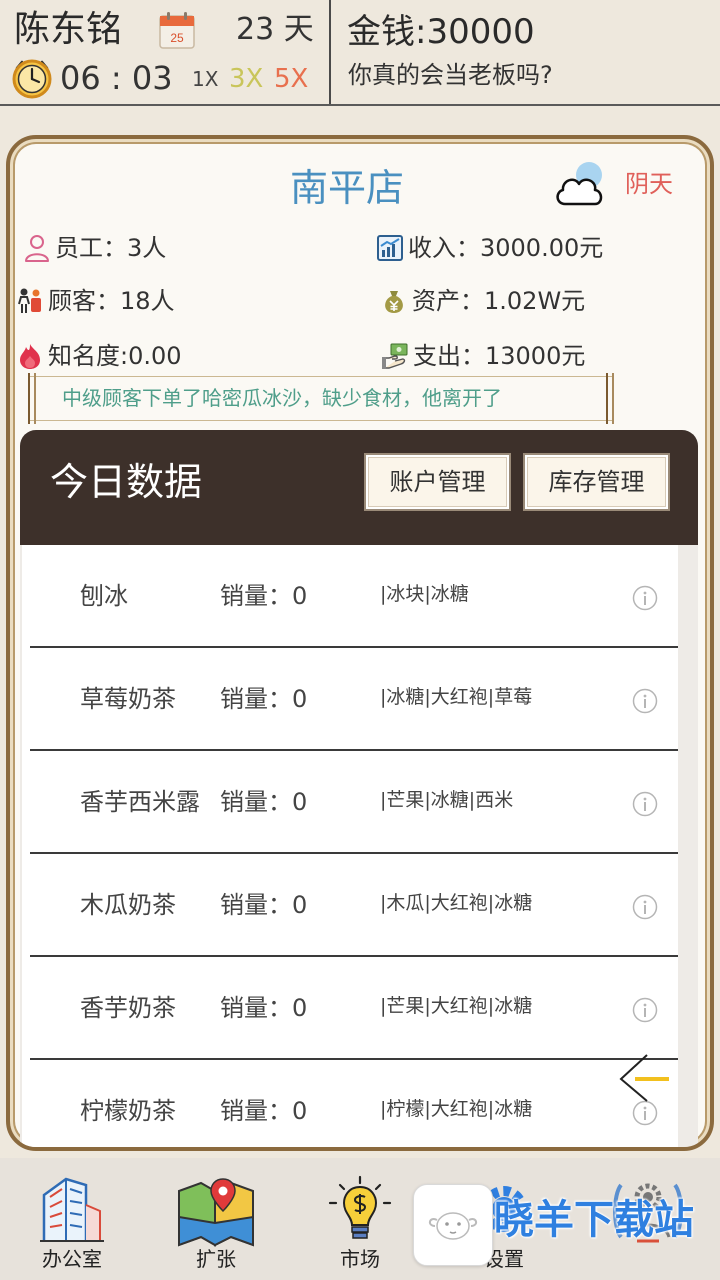 The width and height of the screenshot is (720, 1280). I want to click on stat-fame: 知名度:0.00, so click(99, 356).